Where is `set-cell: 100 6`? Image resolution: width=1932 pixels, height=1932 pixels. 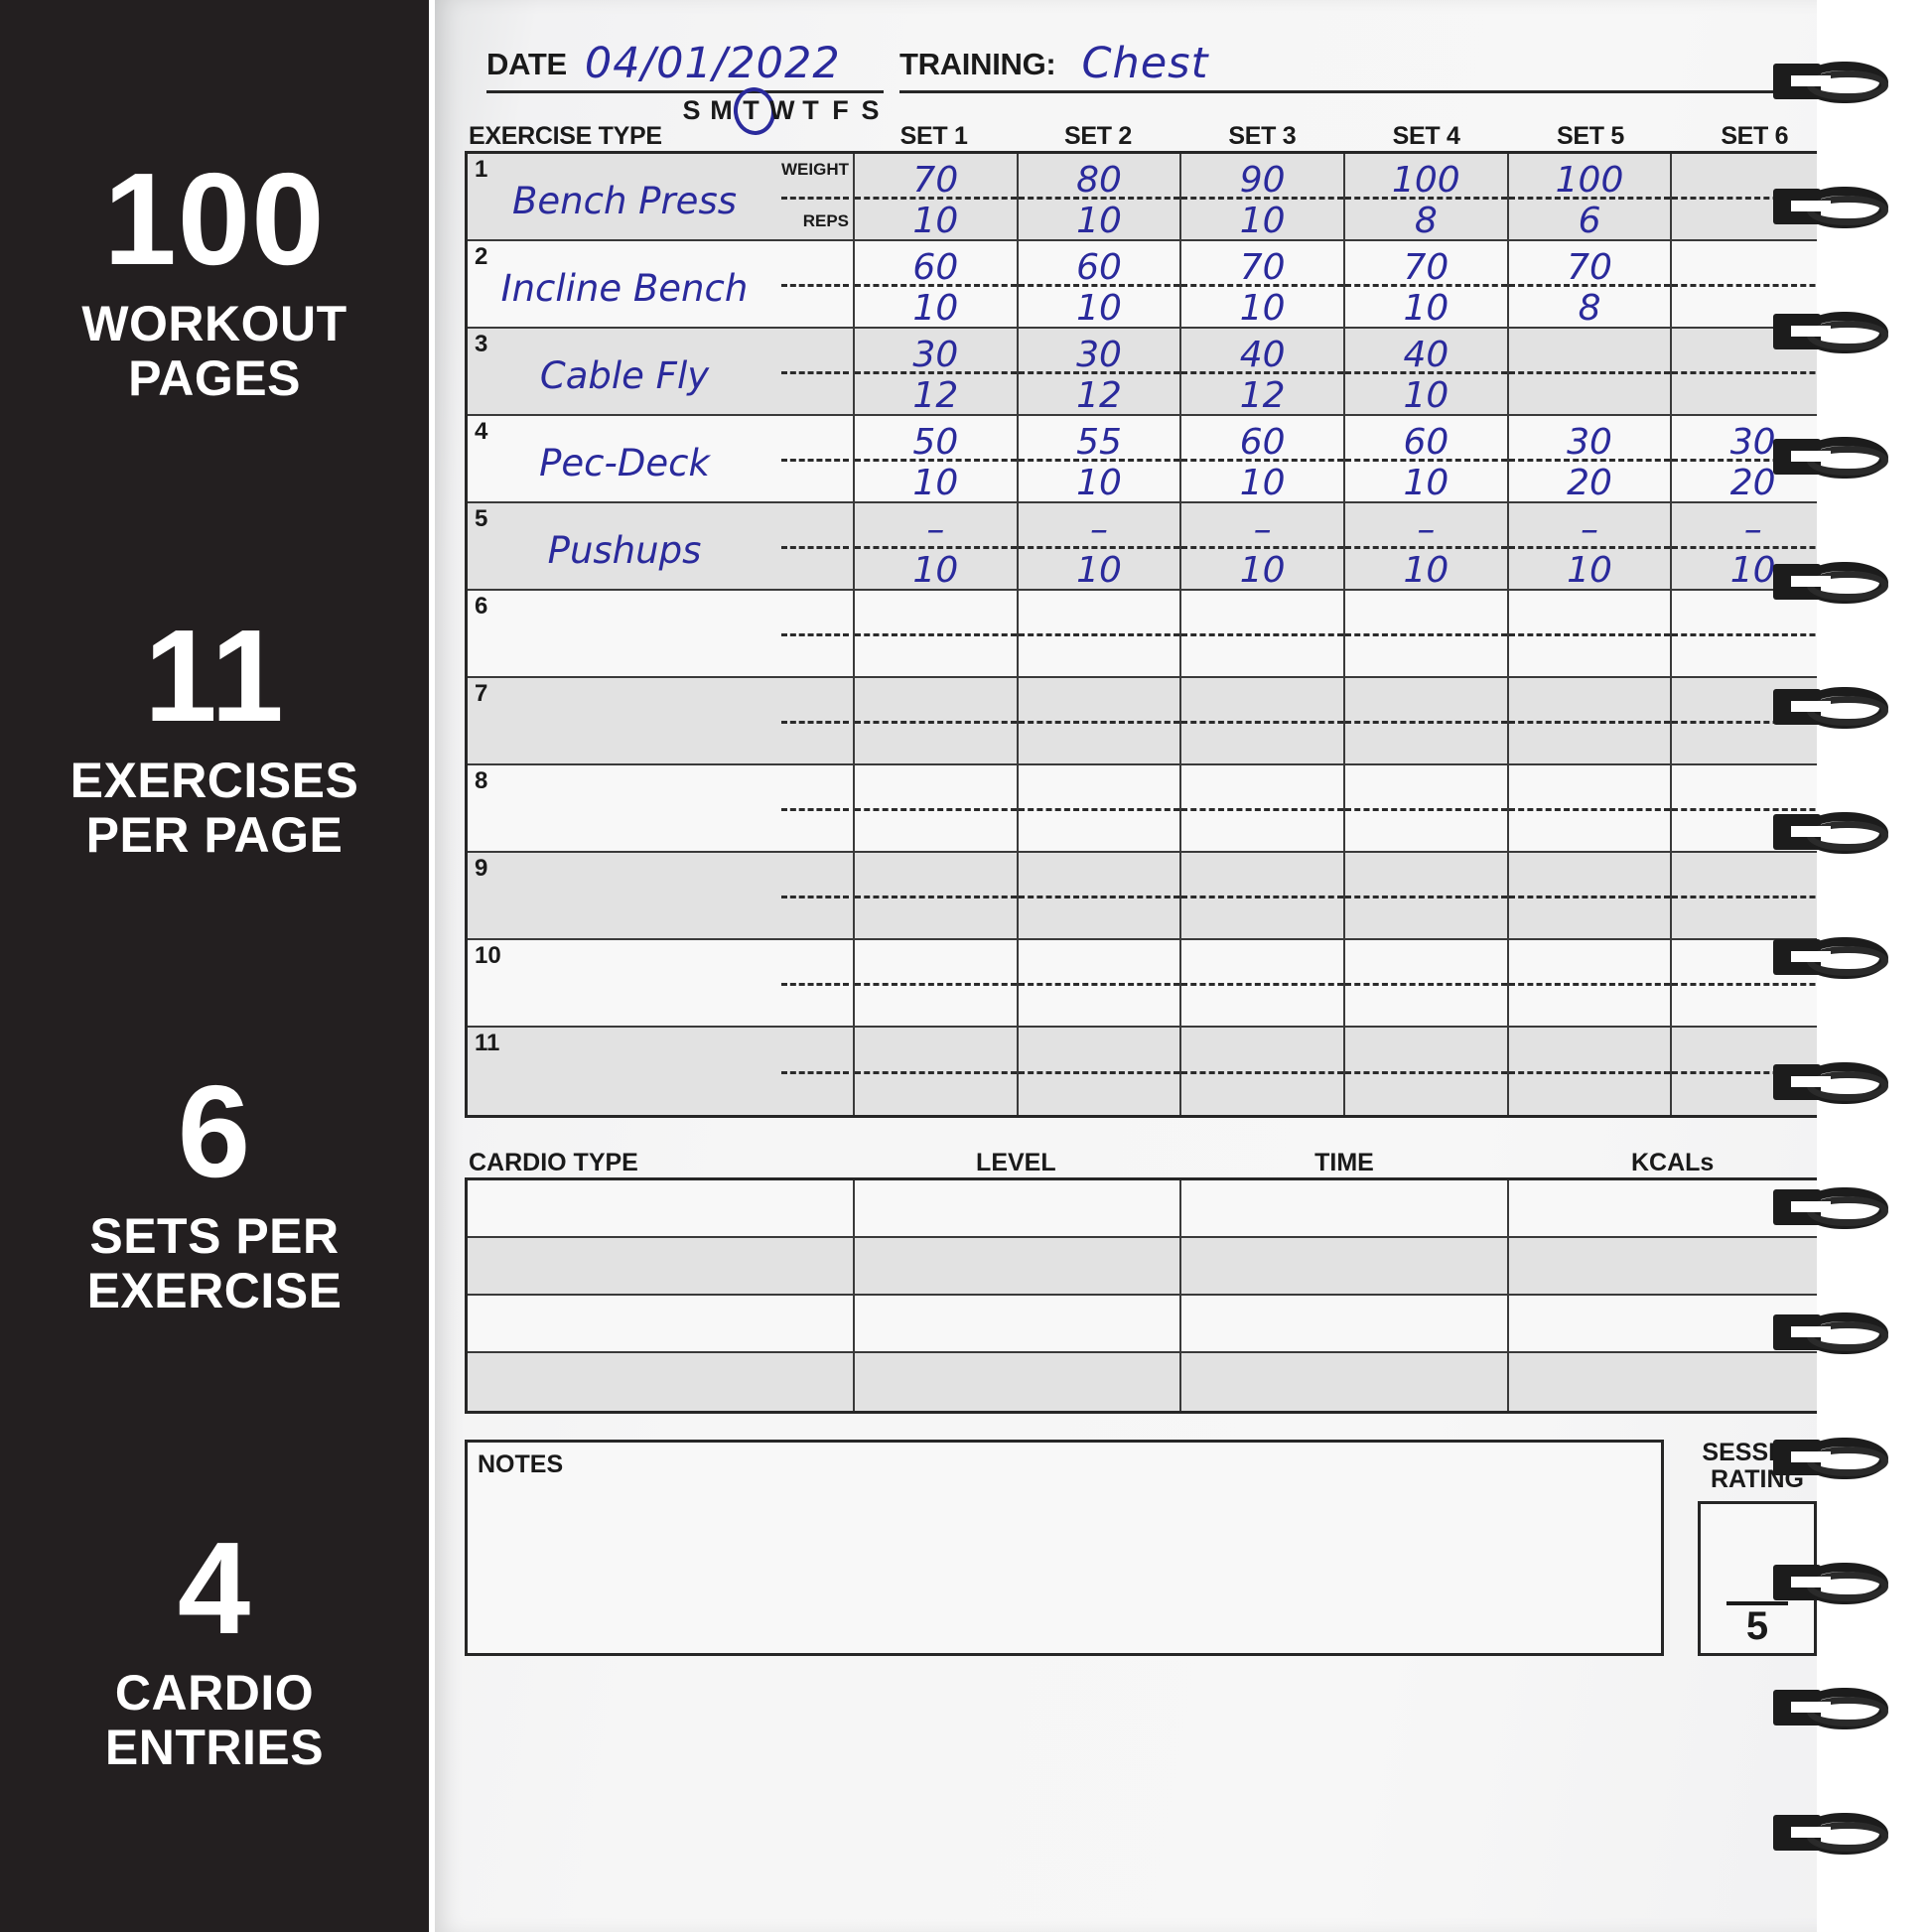 set-cell: 100 6 is located at coordinates (1591, 198).